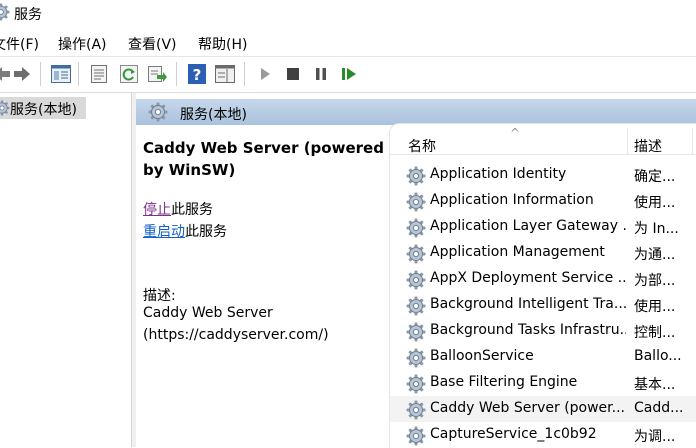 The width and height of the screenshot is (696, 448). I want to click on description-line-1: Caddy Web Server, so click(208, 313).